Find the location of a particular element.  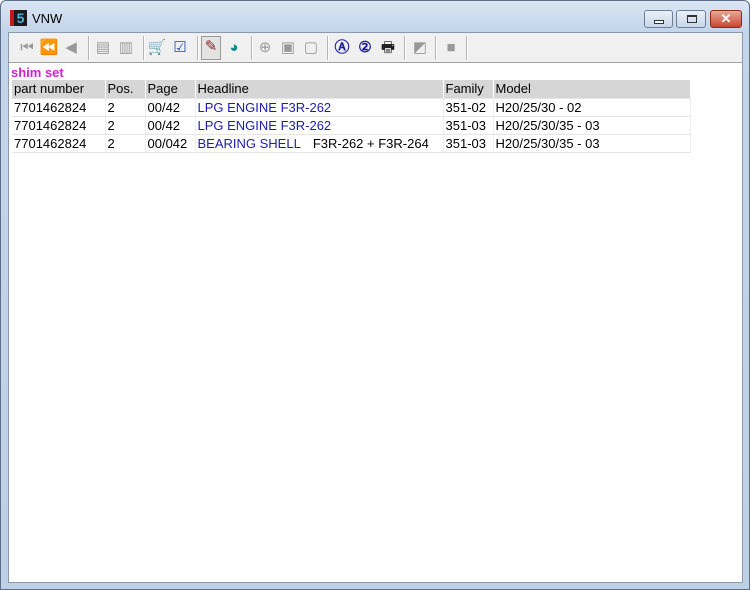

search-term-label: shim set is located at coordinates (37, 72).